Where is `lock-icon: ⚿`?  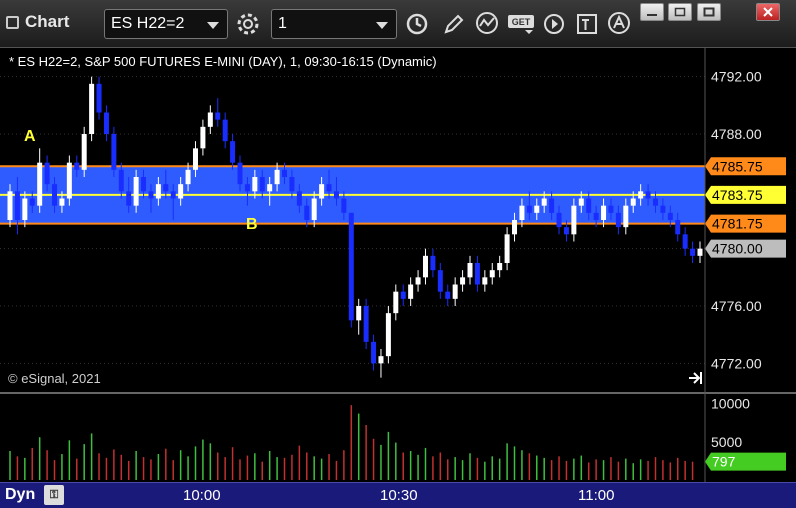
lock-icon: ⚿ is located at coordinates (54, 495).